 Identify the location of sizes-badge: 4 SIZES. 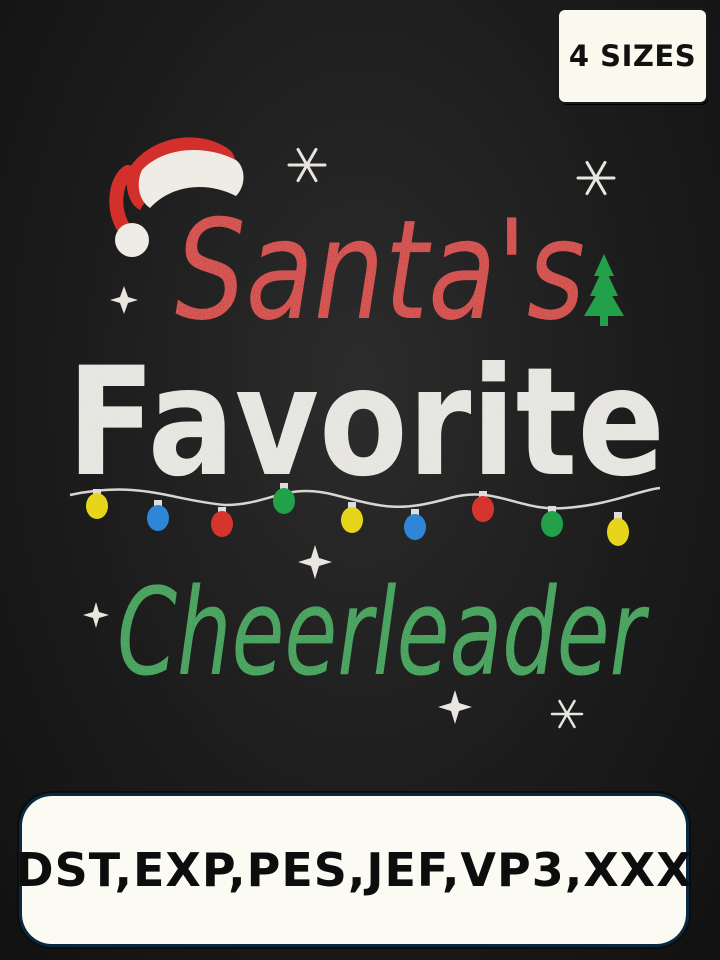
(632, 56).